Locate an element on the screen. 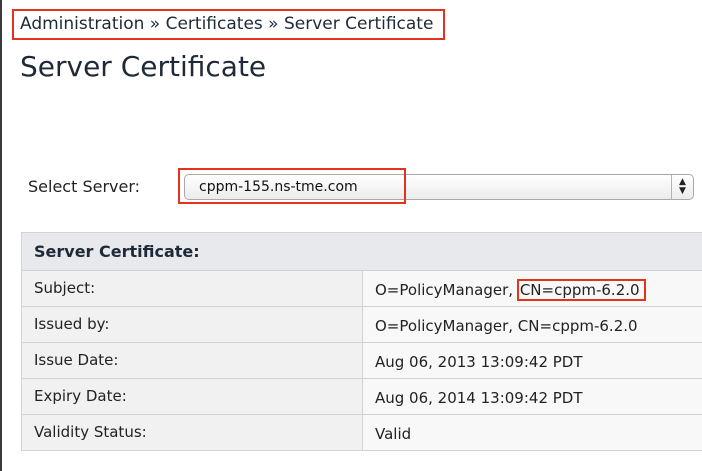 The width and height of the screenshot is (702, 471). issue-date-label: Issue Date: is located at coordinates (192, 360).